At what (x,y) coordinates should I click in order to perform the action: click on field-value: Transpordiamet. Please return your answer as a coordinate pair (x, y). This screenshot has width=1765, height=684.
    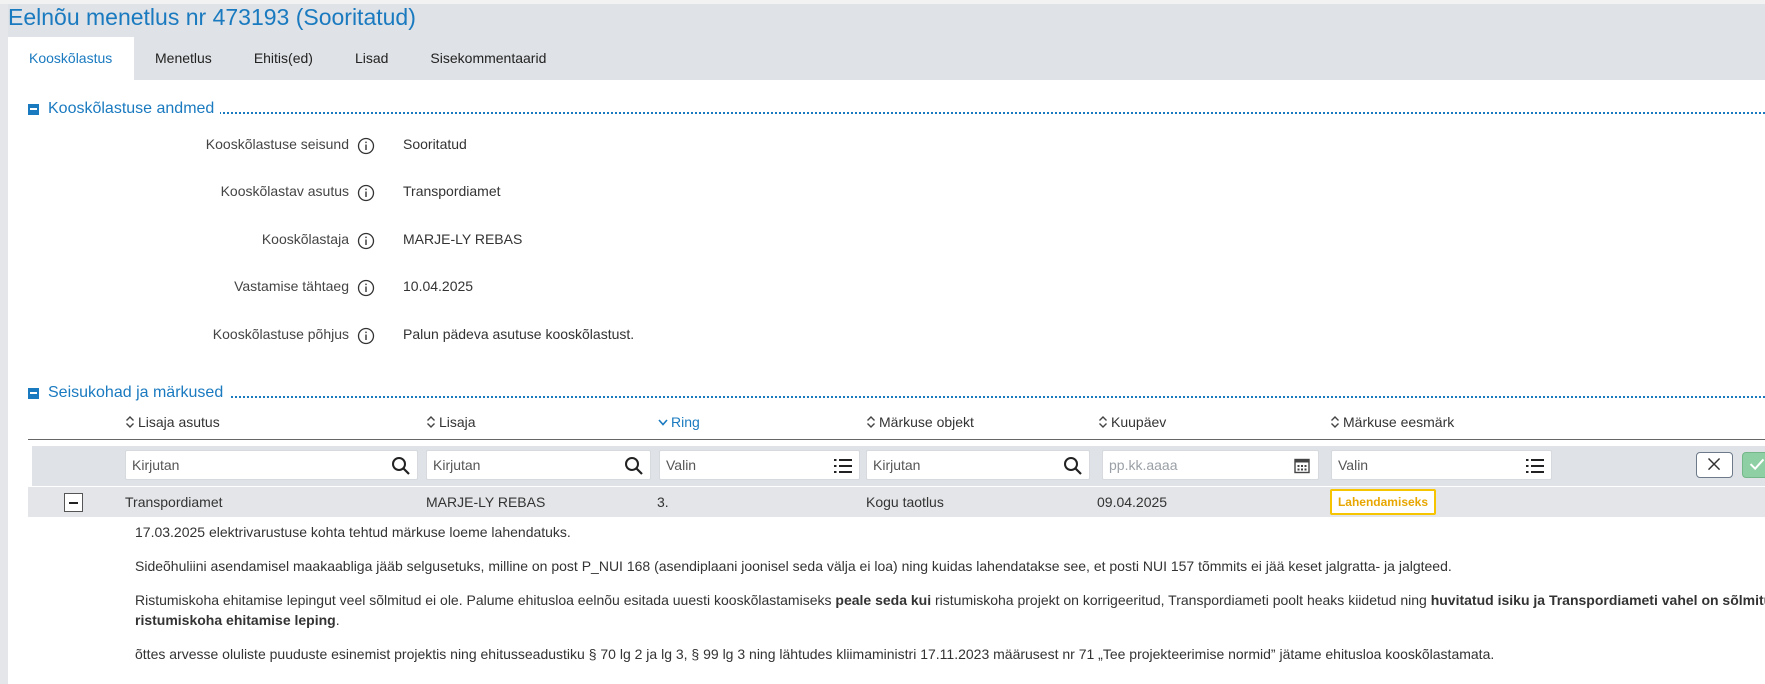
    Looking at the image, I should click on (452, 191).